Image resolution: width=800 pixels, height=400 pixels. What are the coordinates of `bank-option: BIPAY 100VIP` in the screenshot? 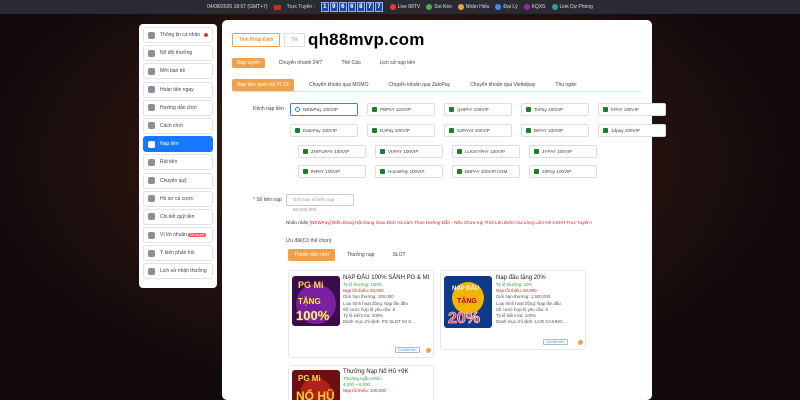 It's located at (555, 130).